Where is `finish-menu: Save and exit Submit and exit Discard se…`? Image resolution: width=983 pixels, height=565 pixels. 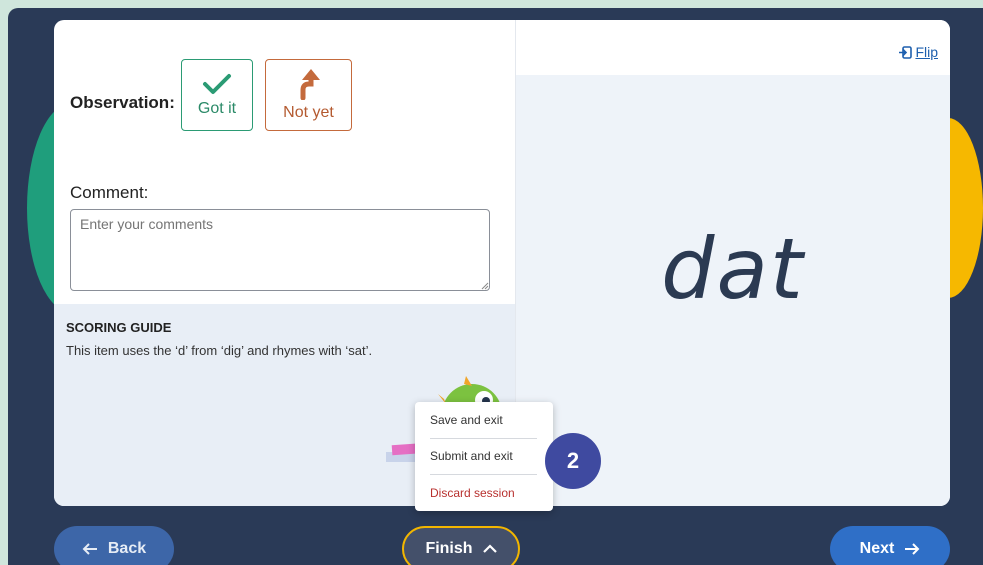
finish-menu: Save and exit Submit and exit Discard se… is located at coordinates (484, 456).